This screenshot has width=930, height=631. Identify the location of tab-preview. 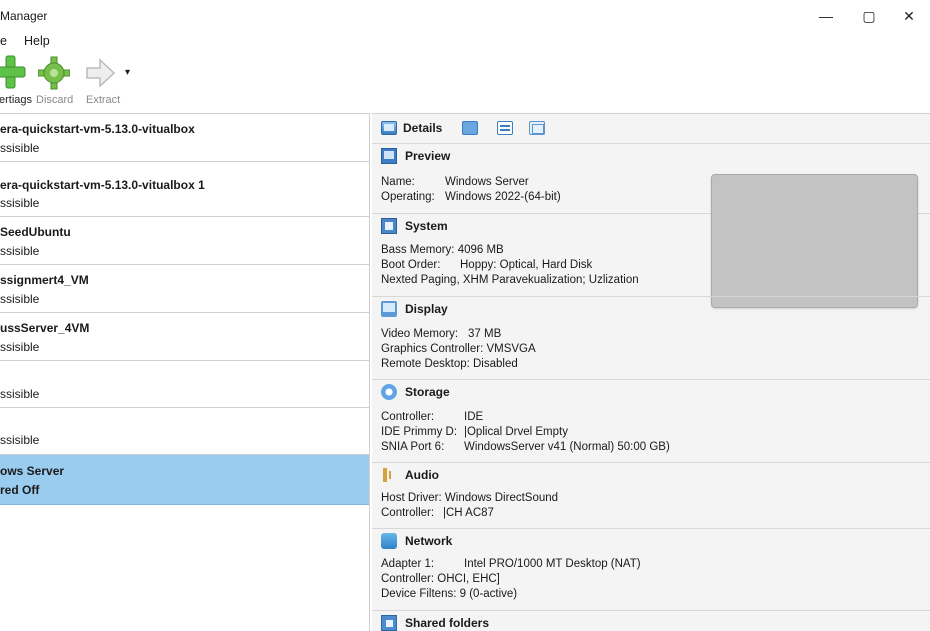
(537, 128).